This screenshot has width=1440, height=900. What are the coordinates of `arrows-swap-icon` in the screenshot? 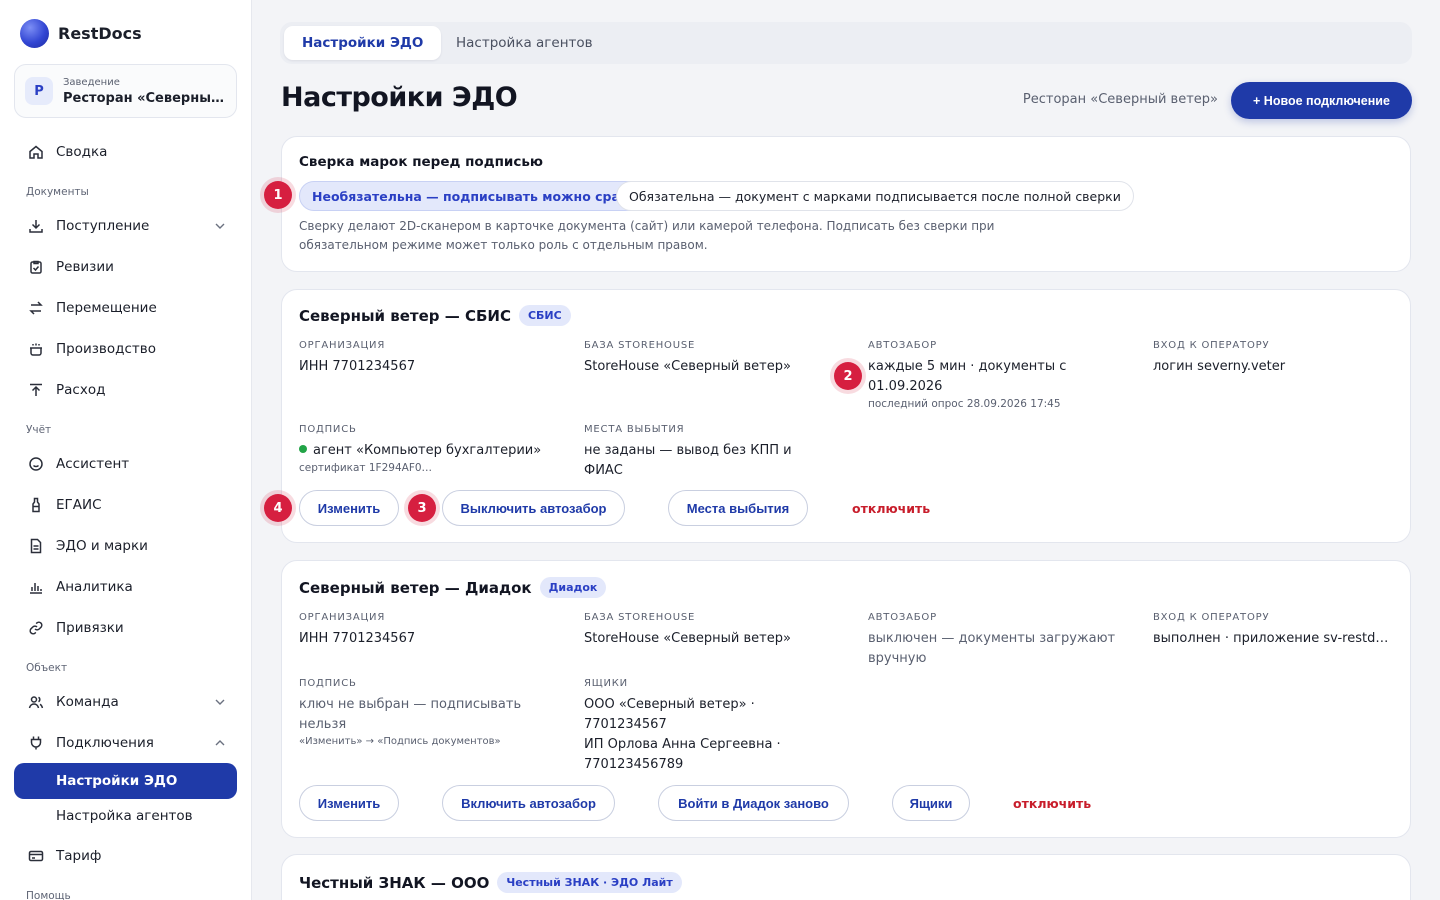 It's located at (36, 308).